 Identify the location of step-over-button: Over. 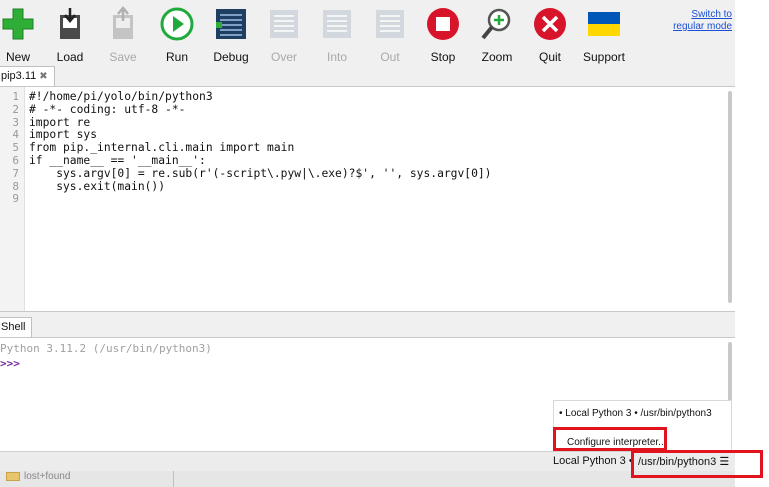
(284, 35).